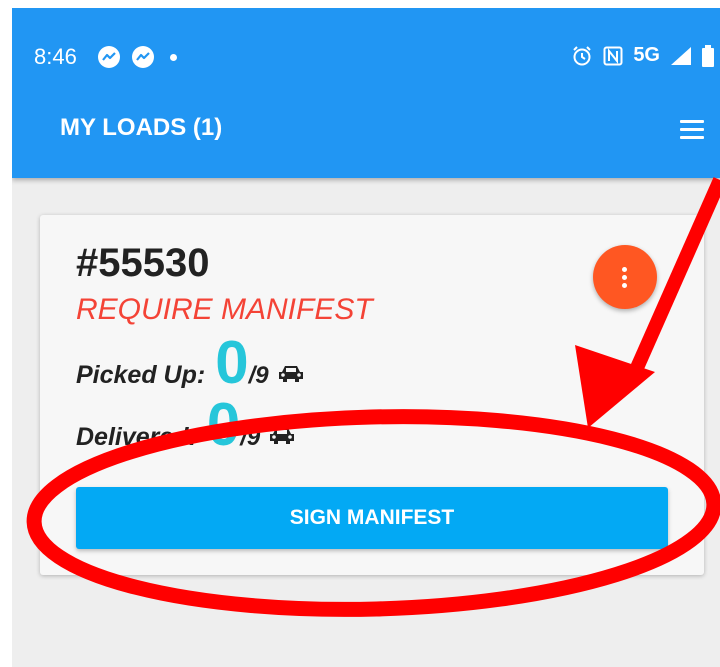  I want to click on delivered-row: Delivered: 0 /9, so click(186, 425).